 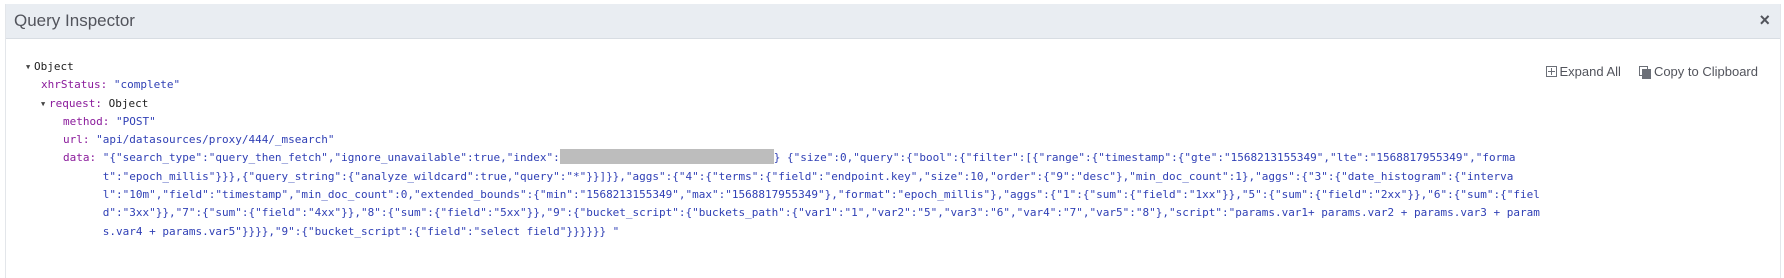 What do you see at coordinates (893, 21) in the screenshot?
I see `panel-header: Query Inspector ×` at bounding box center [893, 21].